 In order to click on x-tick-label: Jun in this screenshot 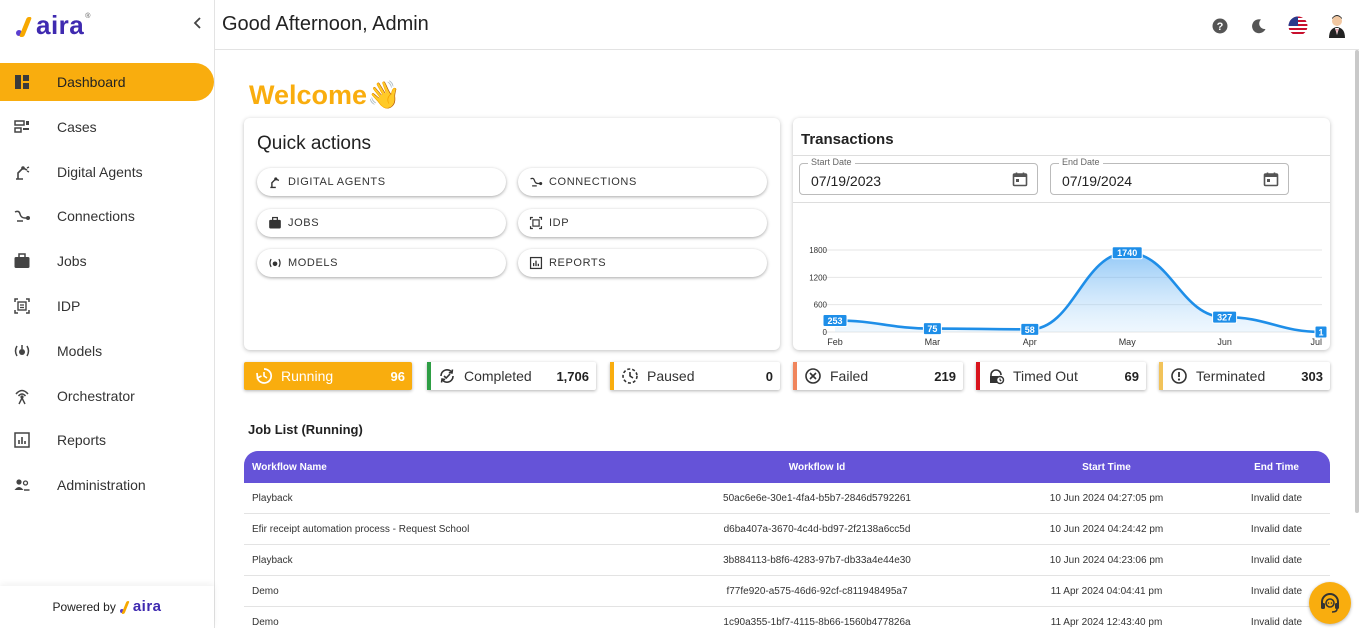, I will do `click(1224, 342)`.